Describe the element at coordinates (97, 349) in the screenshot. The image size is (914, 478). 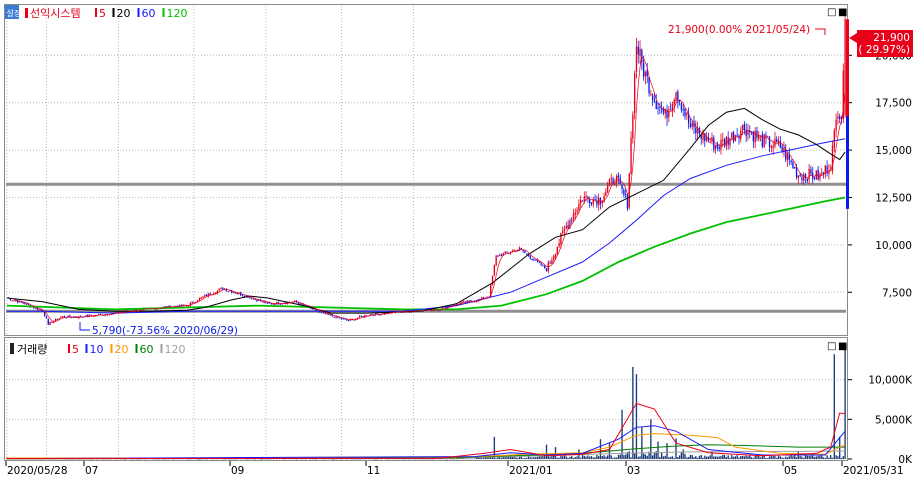
I see `legend-label: 10` at that location.